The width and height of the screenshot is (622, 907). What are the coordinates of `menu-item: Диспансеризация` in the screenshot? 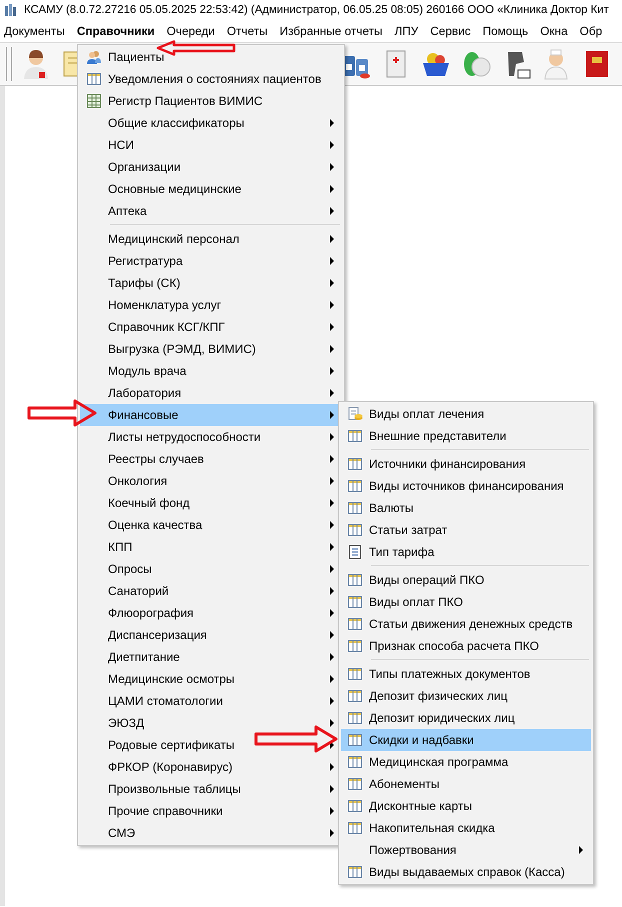 It's located at (211, 635).